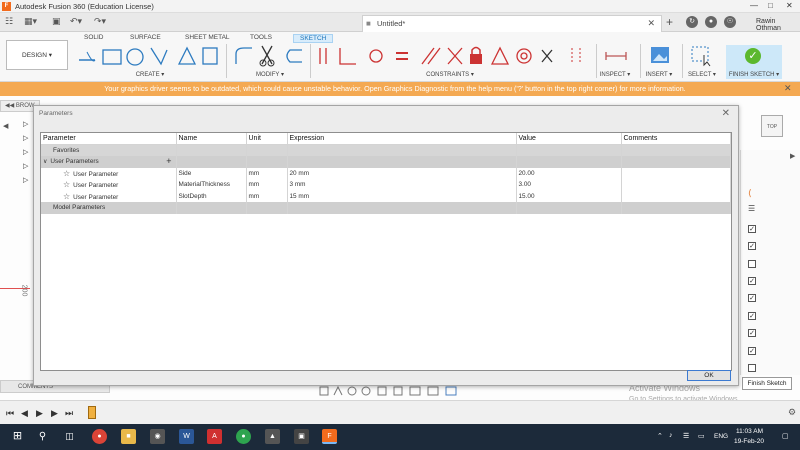 The image size is (800, 450). Describe the element at coordinates (69, 413) in the screenshot. I see `timeline-end-icon: ⏭` at that location.